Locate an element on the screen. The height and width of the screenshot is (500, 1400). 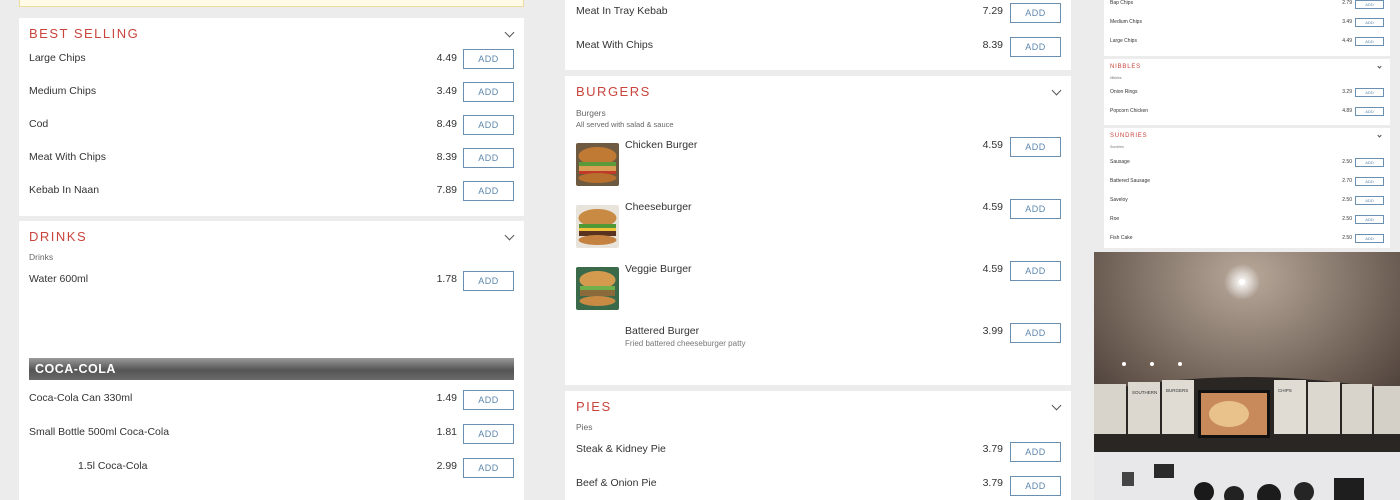
item-name: Coca-Cola Can 330ml is located at coordinates (81, 398).